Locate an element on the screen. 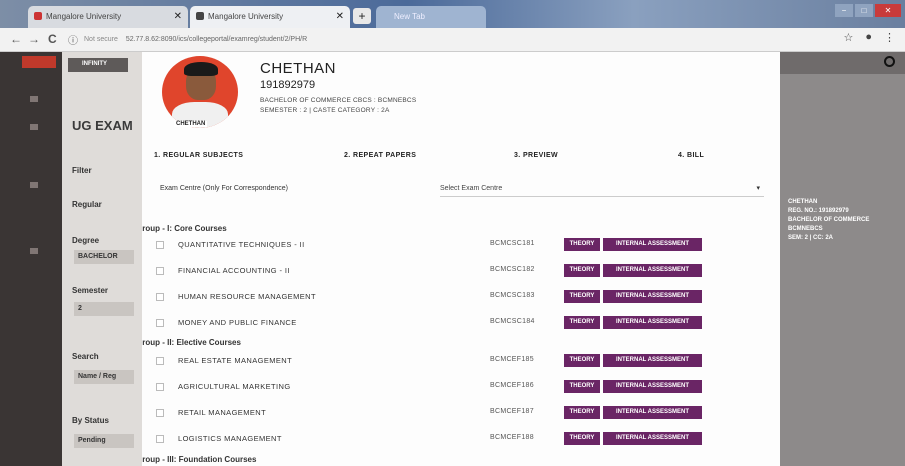 The height and width of the screenshot is (466, 905). semester-label: Semester is located at coordinates (90, 290).